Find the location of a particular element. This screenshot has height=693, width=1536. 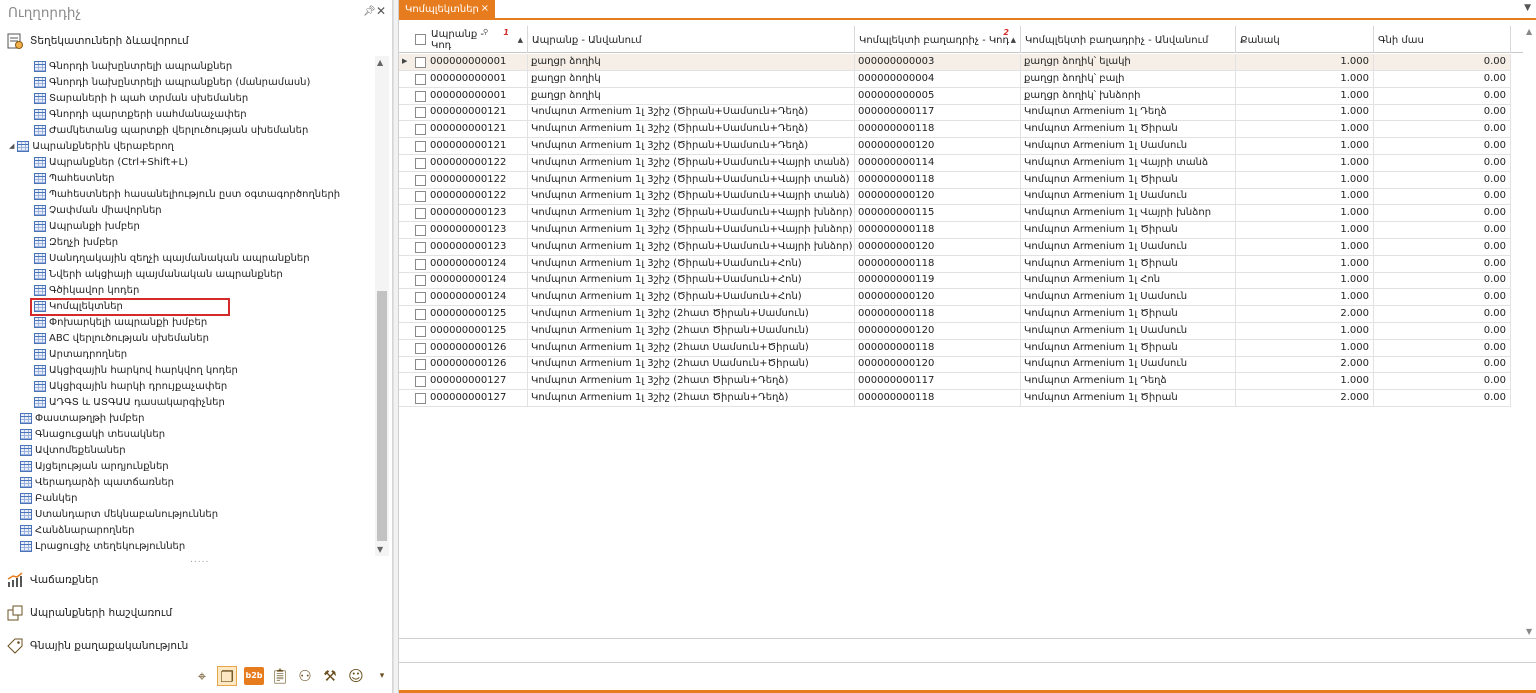

table-cell: 000000000115 is located at coordinates (938, 213).